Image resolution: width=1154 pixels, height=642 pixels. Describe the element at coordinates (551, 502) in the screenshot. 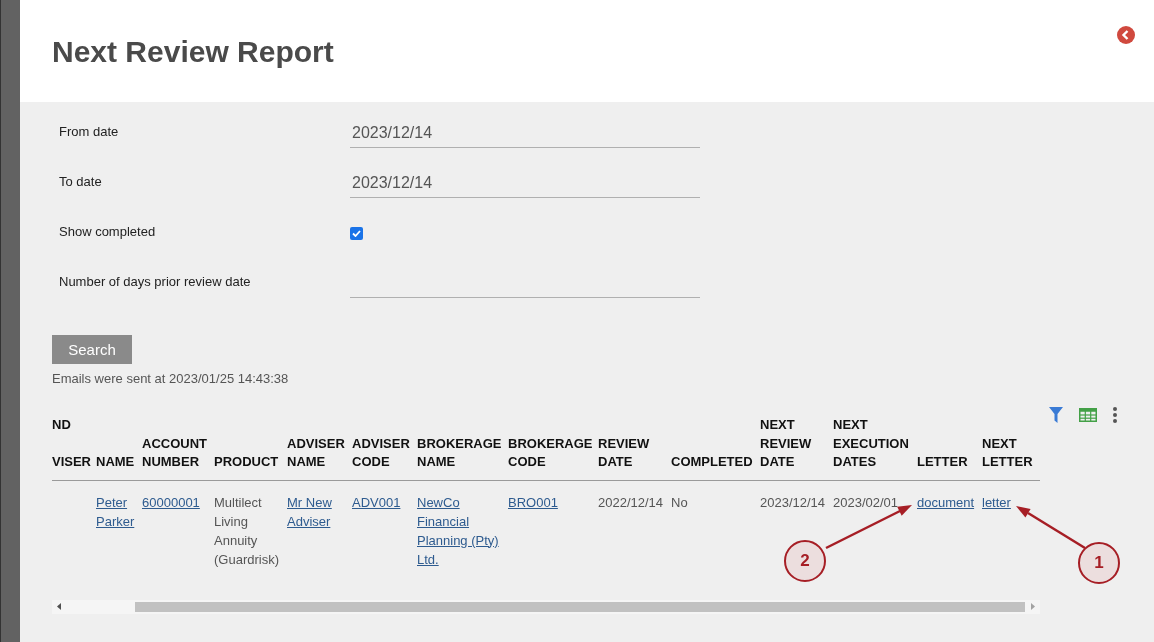

I see `table-link: BRO001` at that location.